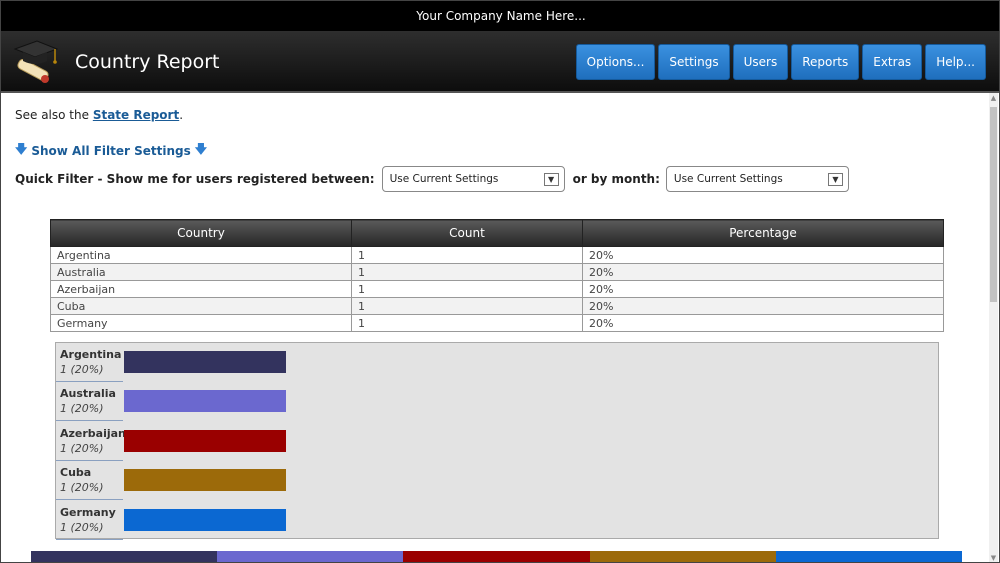  Describe the element at coordinates (88, 394) in the screenshot. I see `chart-category-name: Australia` at that location.